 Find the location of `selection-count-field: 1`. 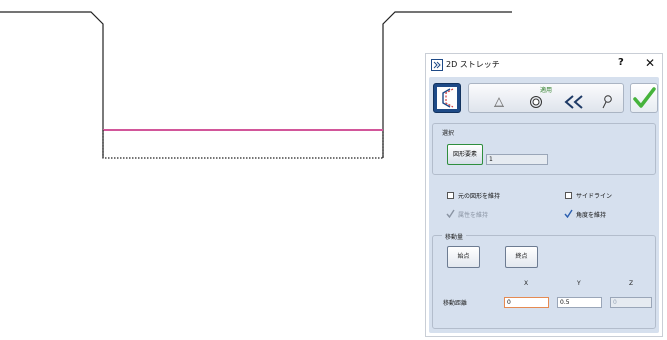

selection-count-field: 1 is located at coordinates (517, 159).